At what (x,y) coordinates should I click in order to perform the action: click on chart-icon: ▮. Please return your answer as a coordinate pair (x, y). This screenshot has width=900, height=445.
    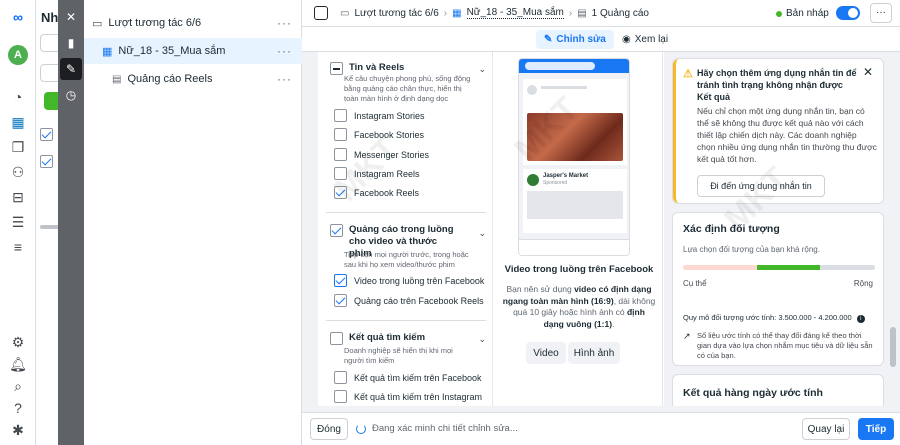
    Looking at the image, I should click on (71, 43).